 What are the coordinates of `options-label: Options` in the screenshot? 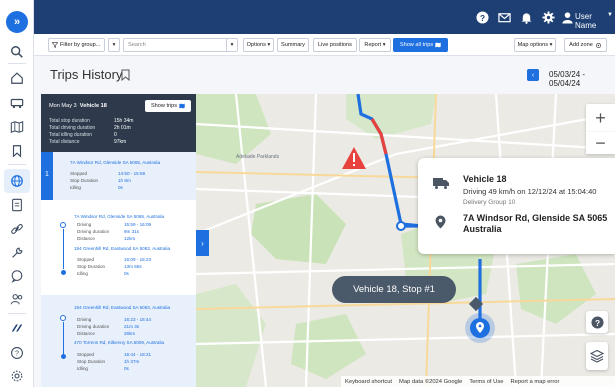 It's located at (256, 45).